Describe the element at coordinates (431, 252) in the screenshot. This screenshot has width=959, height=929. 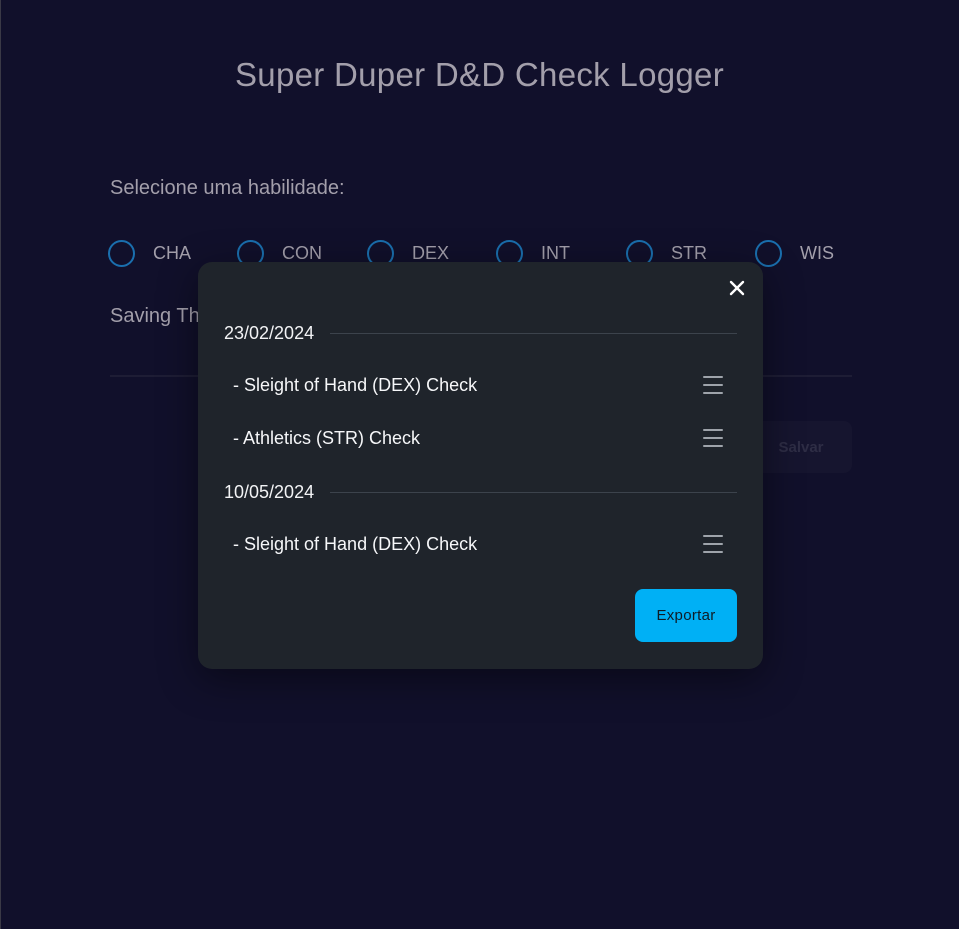
I see `ability-label: DEX` at that location.